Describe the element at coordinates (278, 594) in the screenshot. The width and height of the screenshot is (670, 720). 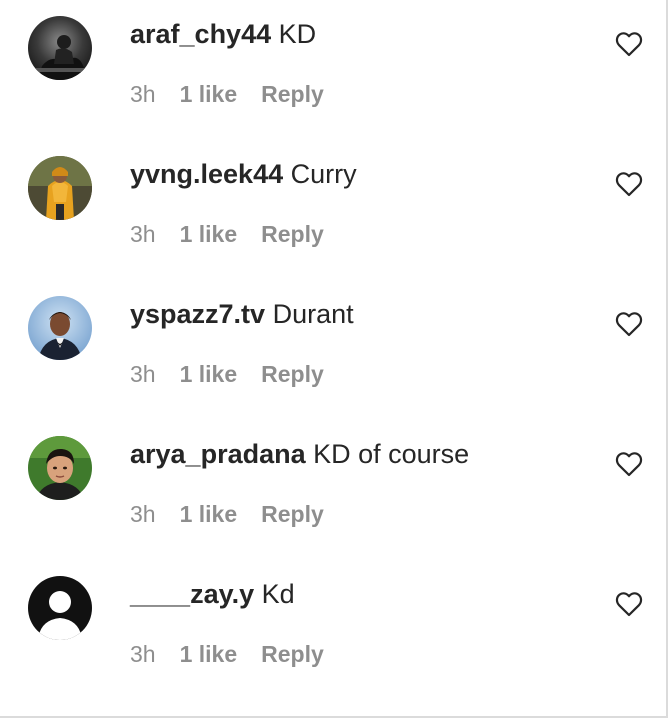
I see `comment-text: Kd` at that location.